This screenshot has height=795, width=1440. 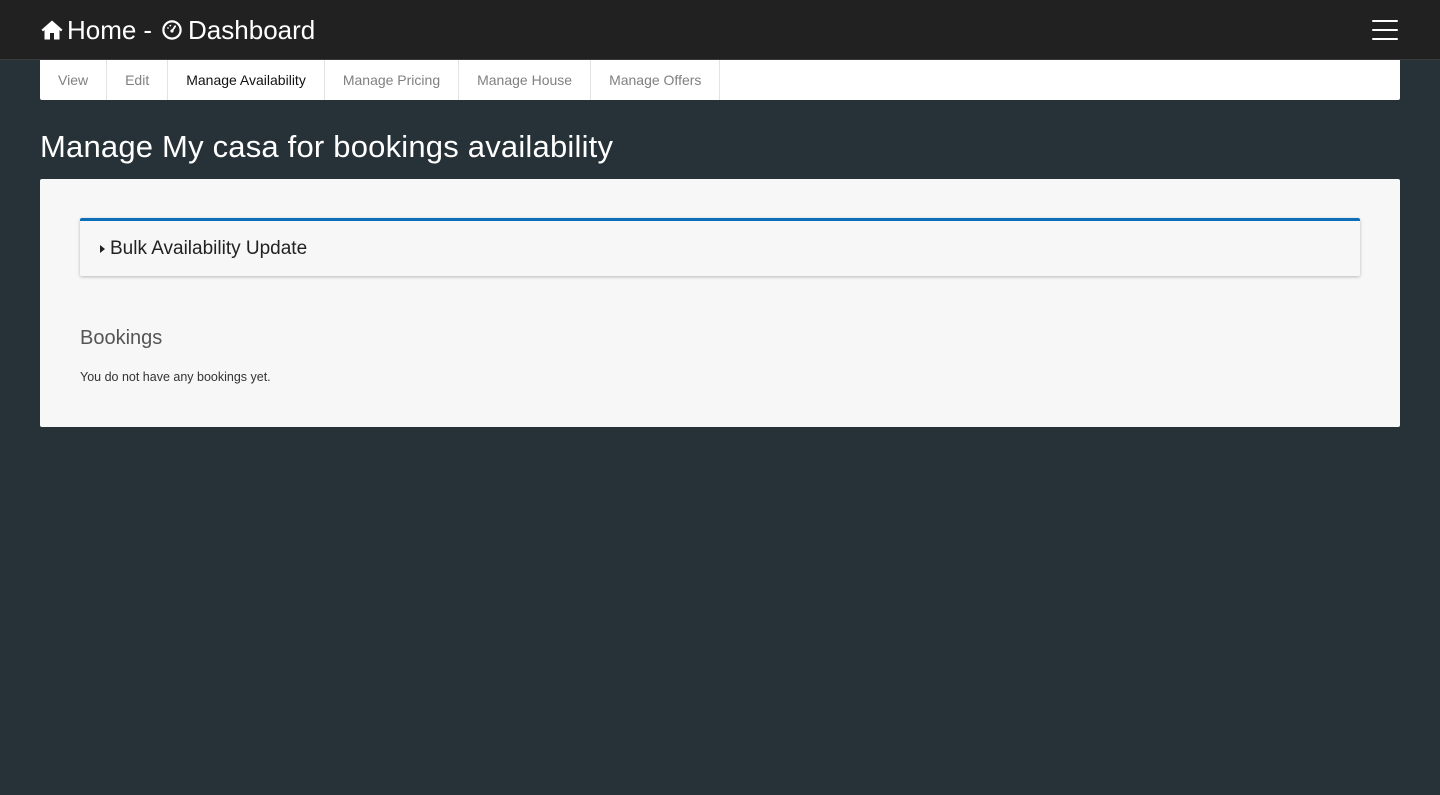 I want to click on tab-manage-pricing: Manage Pricing, so click(x=392, y=80).